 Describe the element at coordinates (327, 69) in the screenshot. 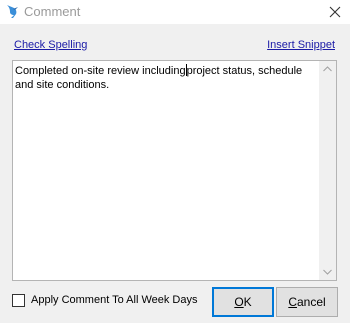

I see `chevron-up-icon` at that location.